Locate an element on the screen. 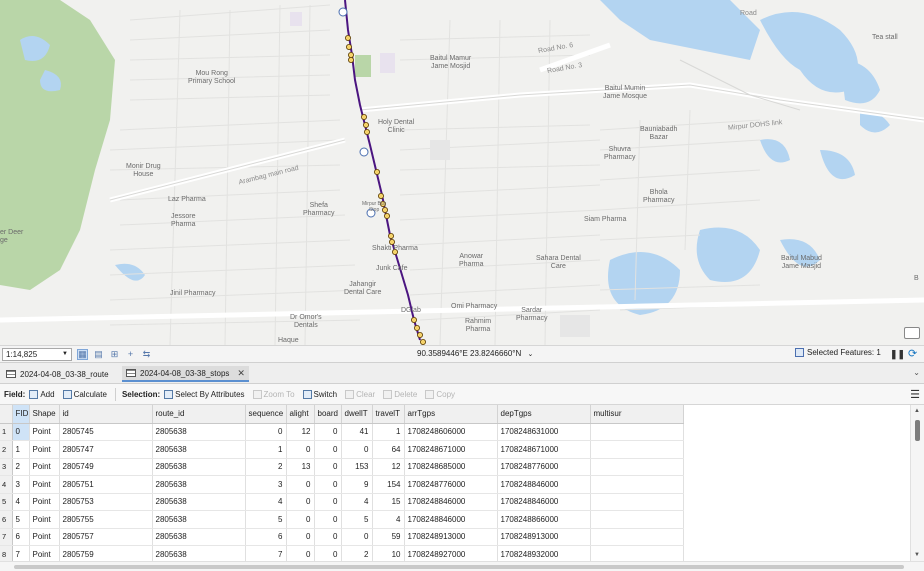  hamburger-menu-icon: ☰ is located at coordinates (915, 394).